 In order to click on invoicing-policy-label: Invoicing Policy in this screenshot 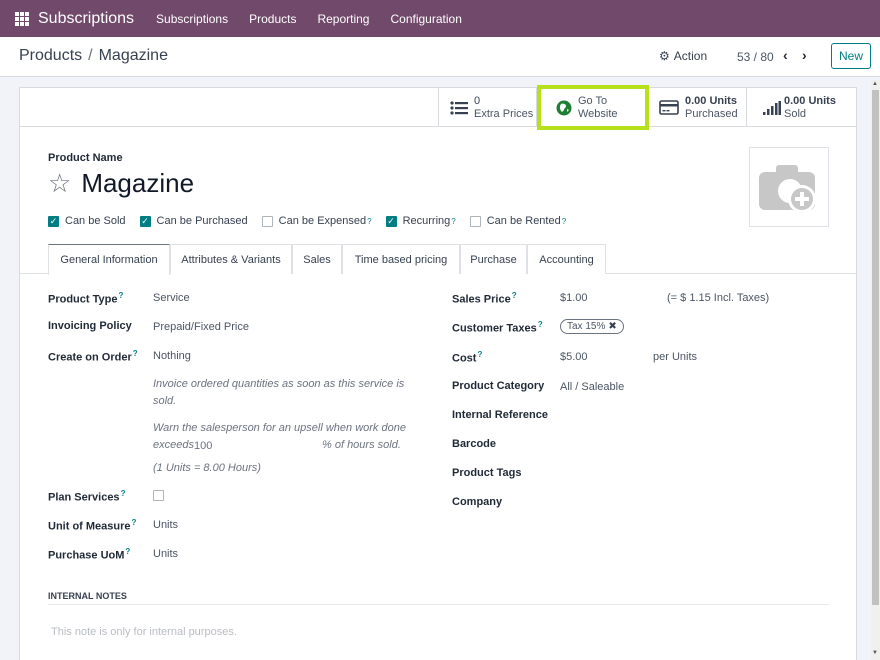, I will do `click(90, 326)`.